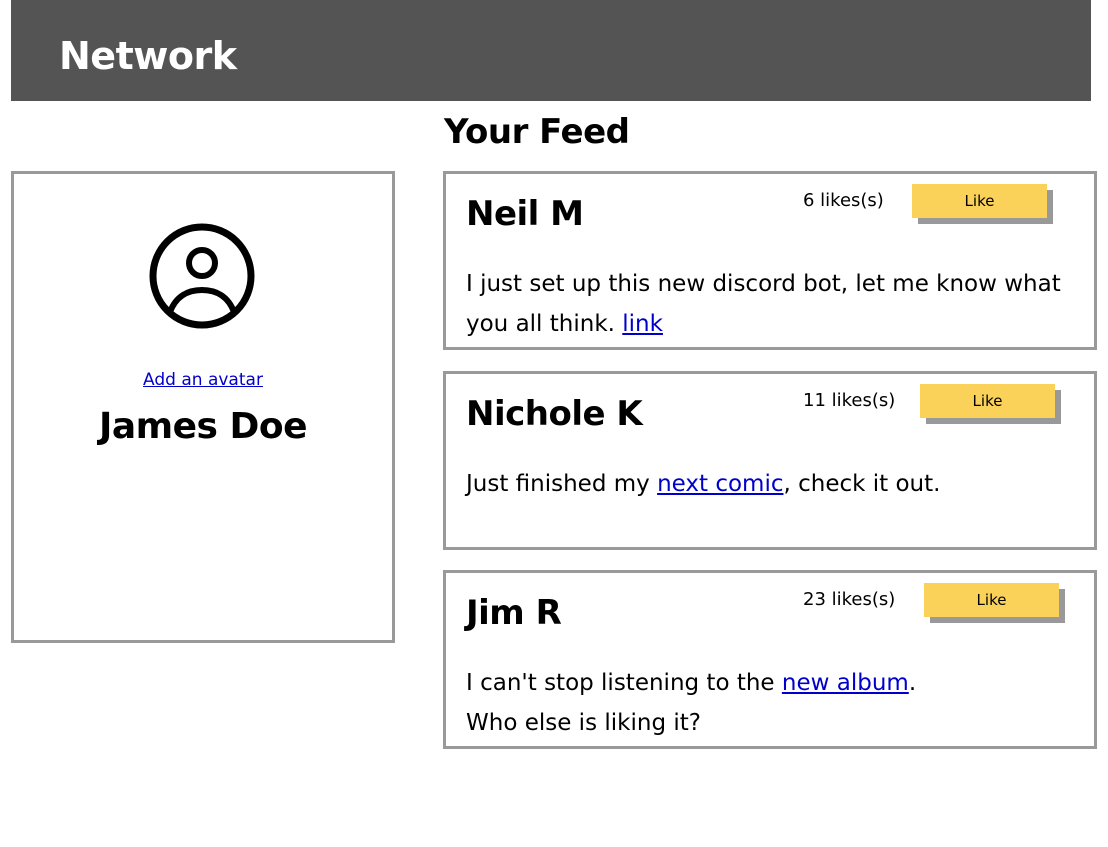 This screenshot has height=847, width=1108. Describe the element at coordinates (203, 426) in the screenshot. I see `profile-name: James Doe` at that location.